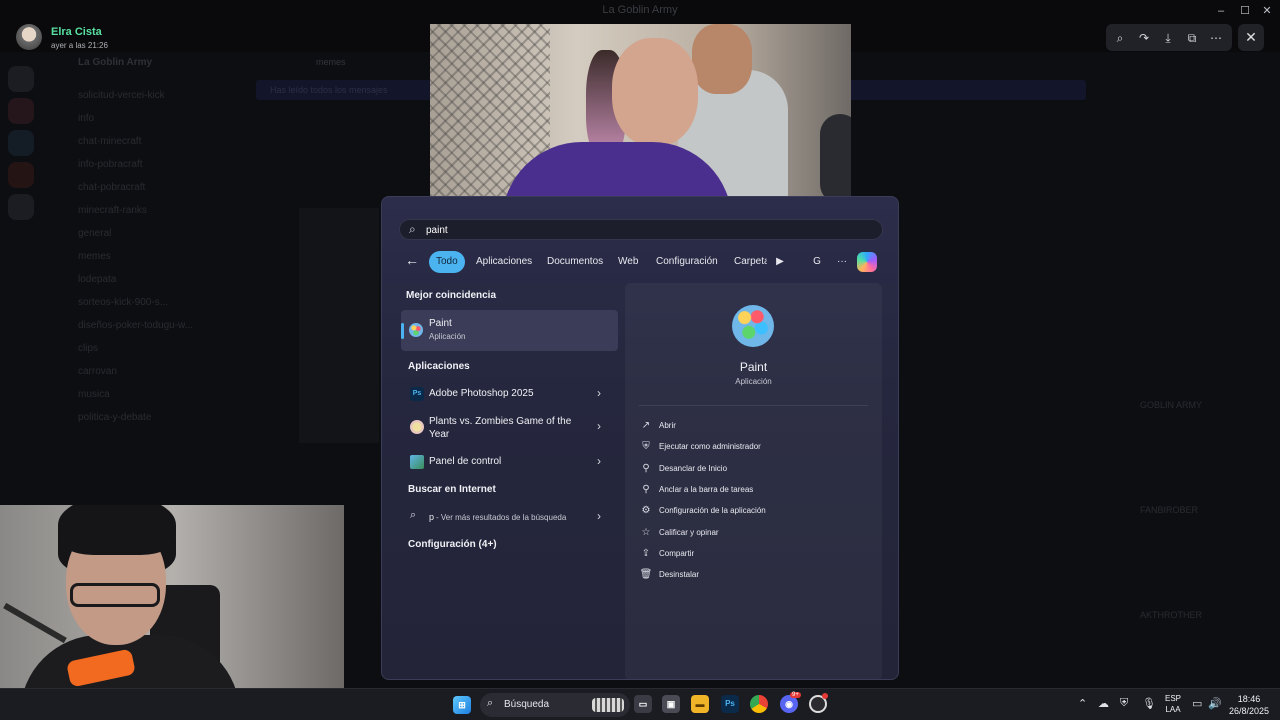 The width and height of the screenshot is (1280, 720). I want to click on action-icon: ⛨, so click(646, 447).